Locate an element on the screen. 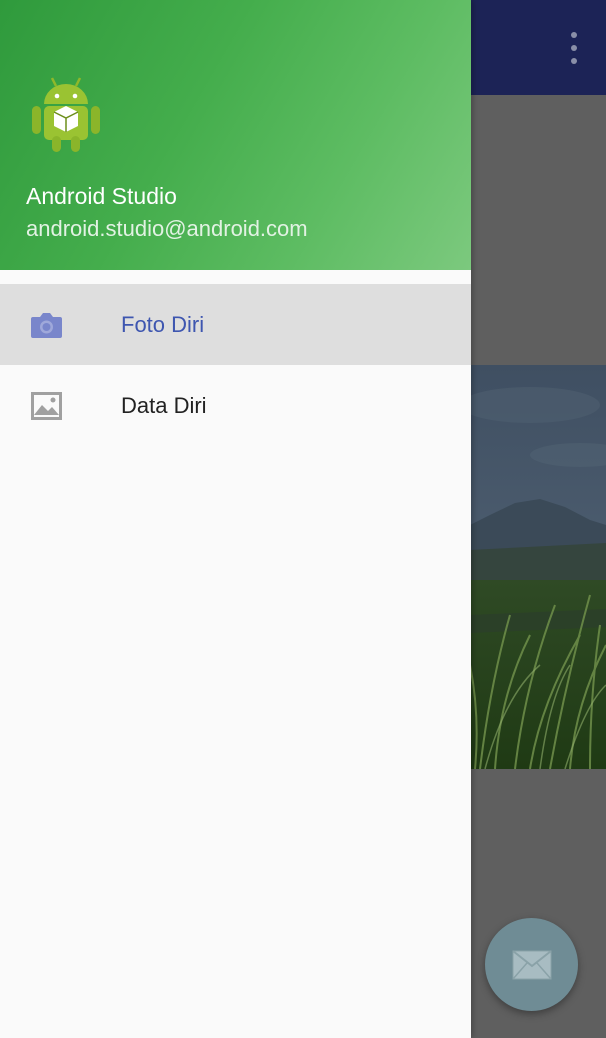  camera-icon is located at coordinates (46, 325).